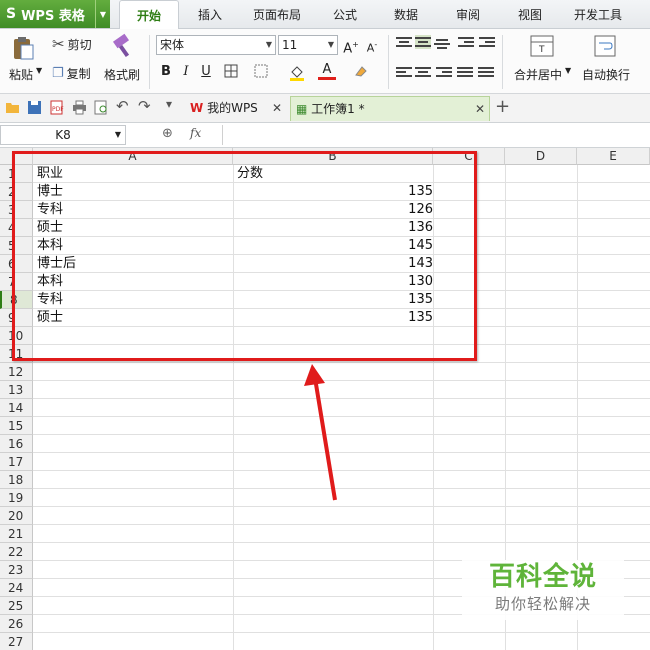 The height and width of the screenshot is (650, 650). I want to click on row-header: 22, so click(16, 552).